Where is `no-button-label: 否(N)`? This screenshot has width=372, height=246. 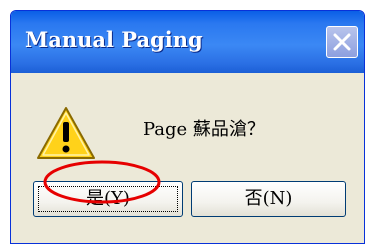 no-button-label: 否(N) is located at coordinates (268, 198).